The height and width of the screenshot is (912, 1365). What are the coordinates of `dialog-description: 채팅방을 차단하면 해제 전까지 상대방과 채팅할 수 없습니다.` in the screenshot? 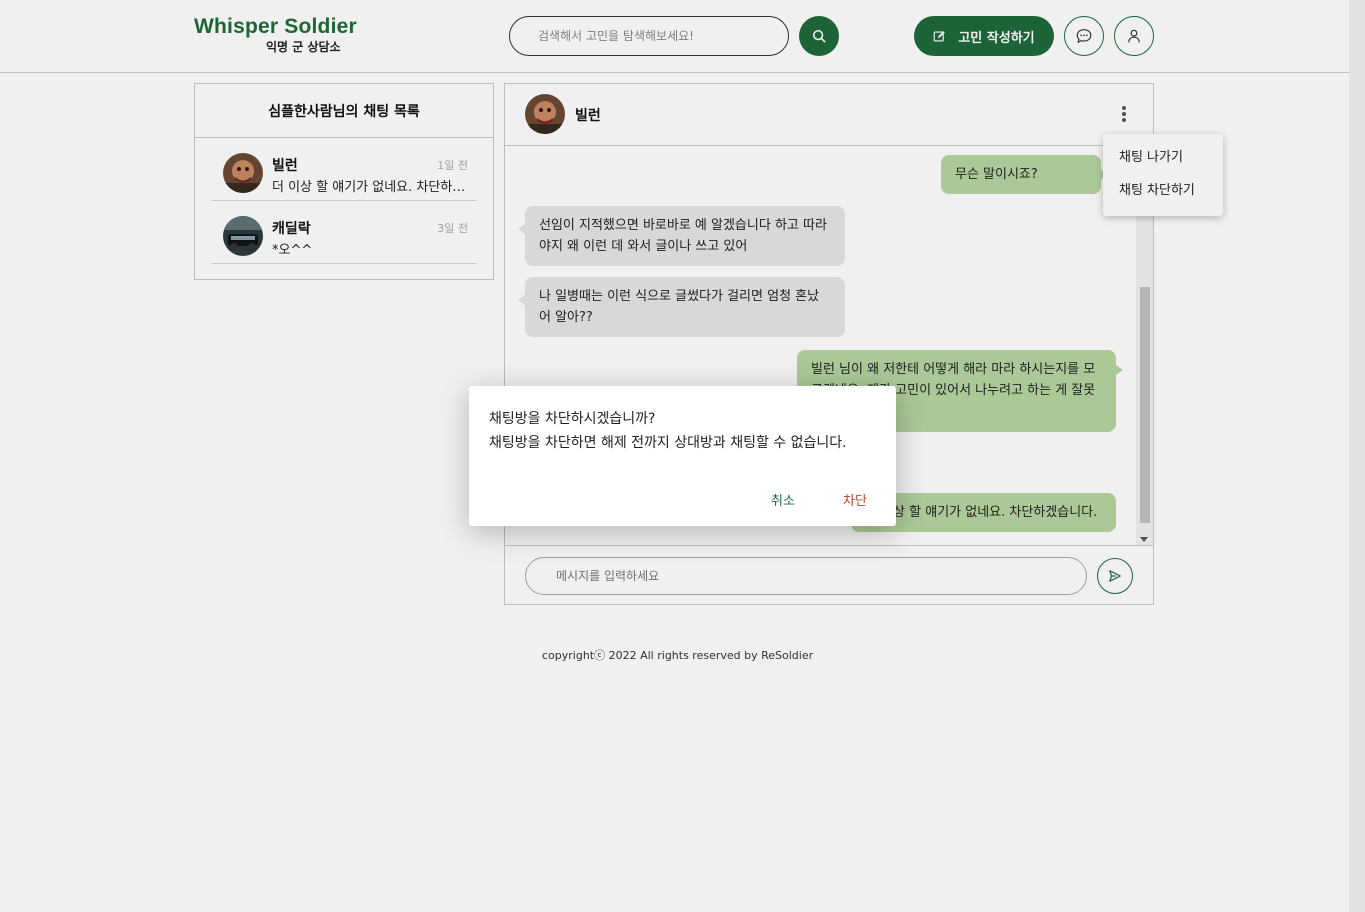 It's located at (668, 443).